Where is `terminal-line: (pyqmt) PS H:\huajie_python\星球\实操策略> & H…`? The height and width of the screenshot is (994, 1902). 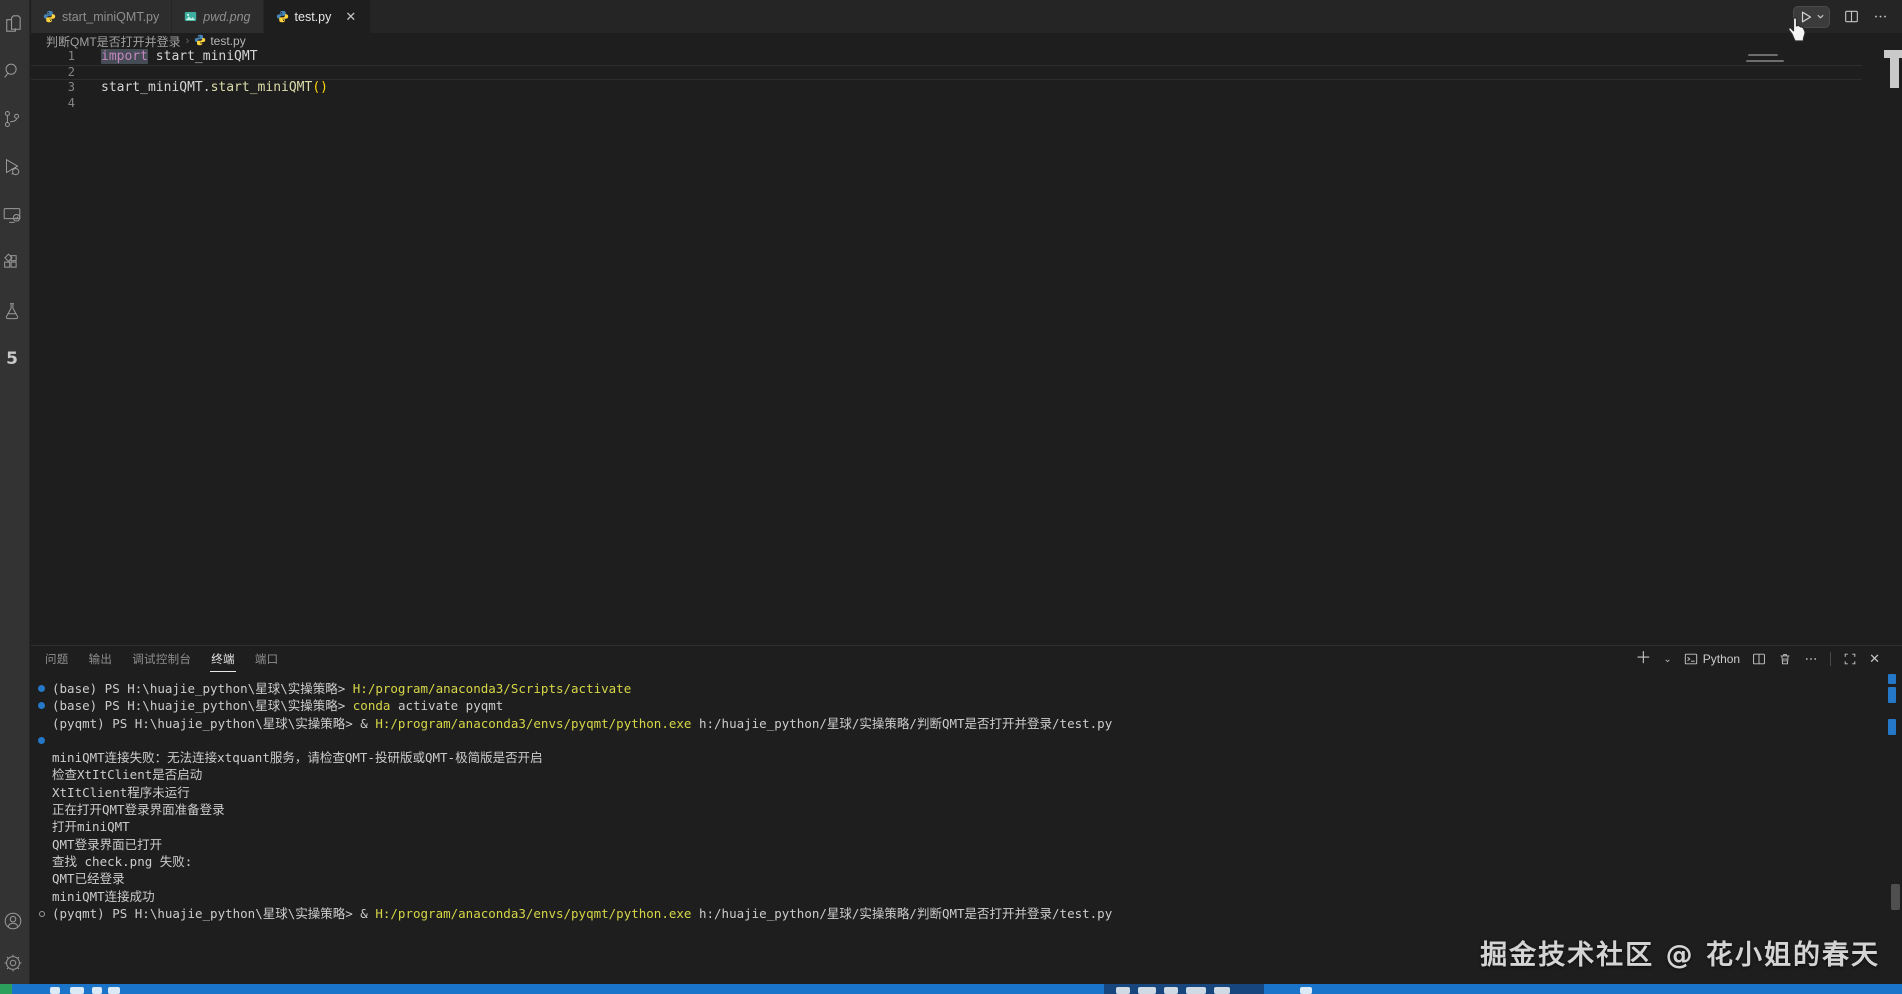
terminal-line: (pyqmt) PS H:\huajie_python\星球\实操策略> & H… is located at coordinates (954, 913).